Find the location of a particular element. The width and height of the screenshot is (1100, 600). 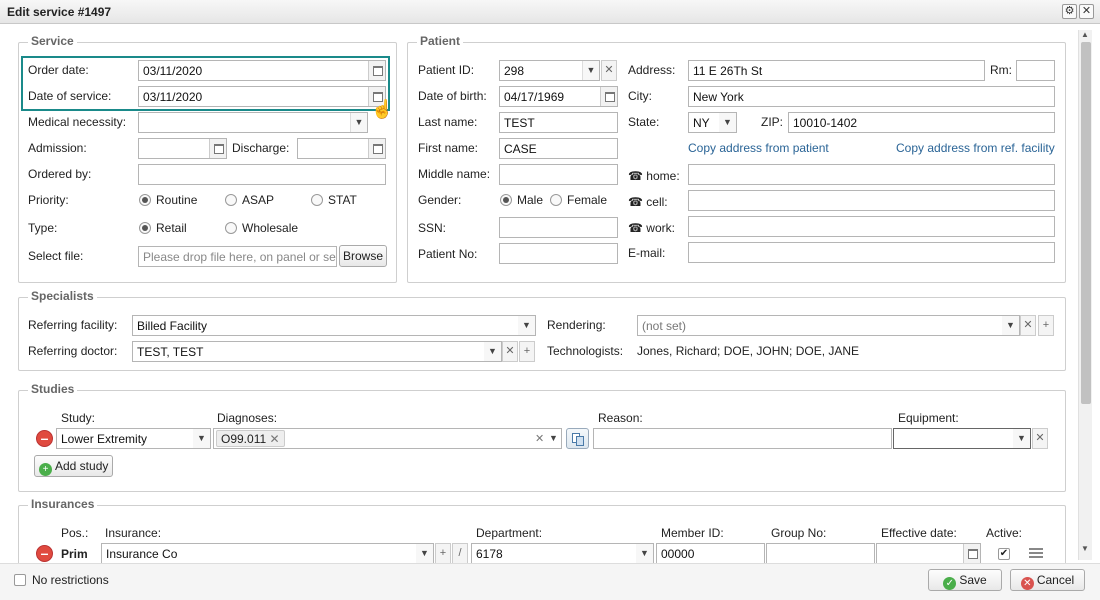

rendering-select: (not set) is located at coordinates (828, 325).